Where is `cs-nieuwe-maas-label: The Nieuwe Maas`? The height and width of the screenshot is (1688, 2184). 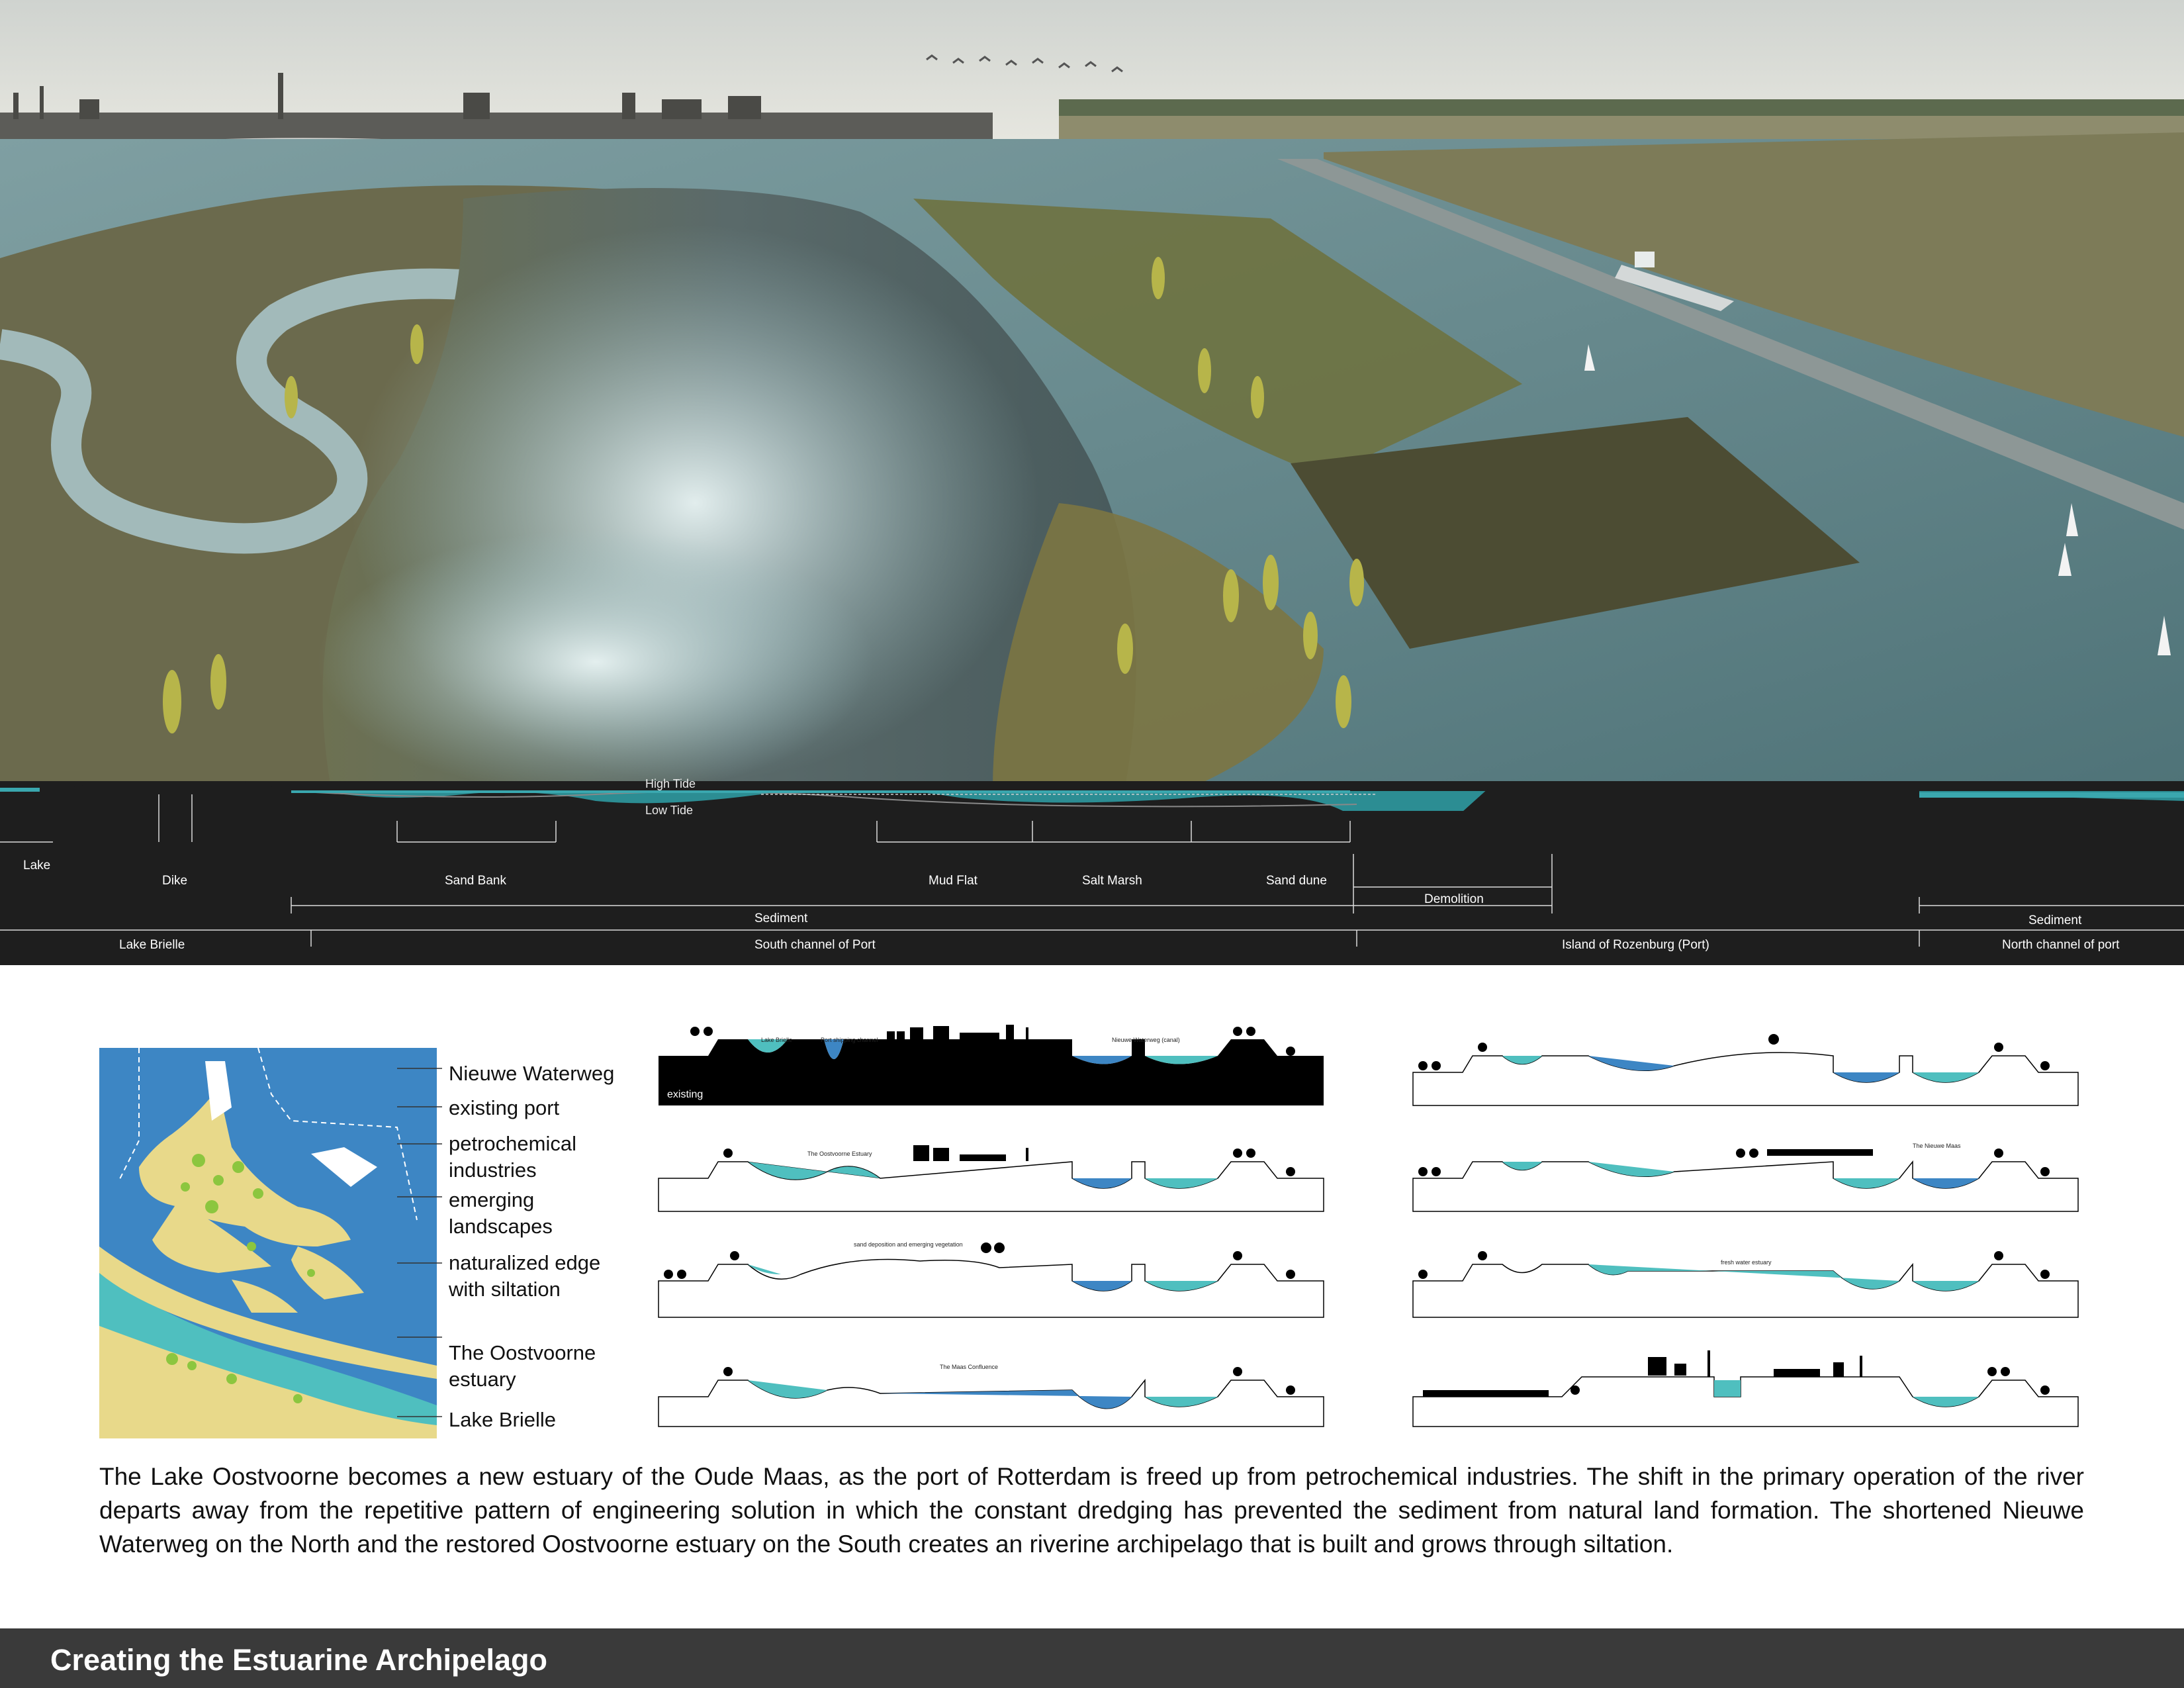 cs-nieuwe-maas-label: The Nieuwe Maas is located at coordinates (1937, 1146).